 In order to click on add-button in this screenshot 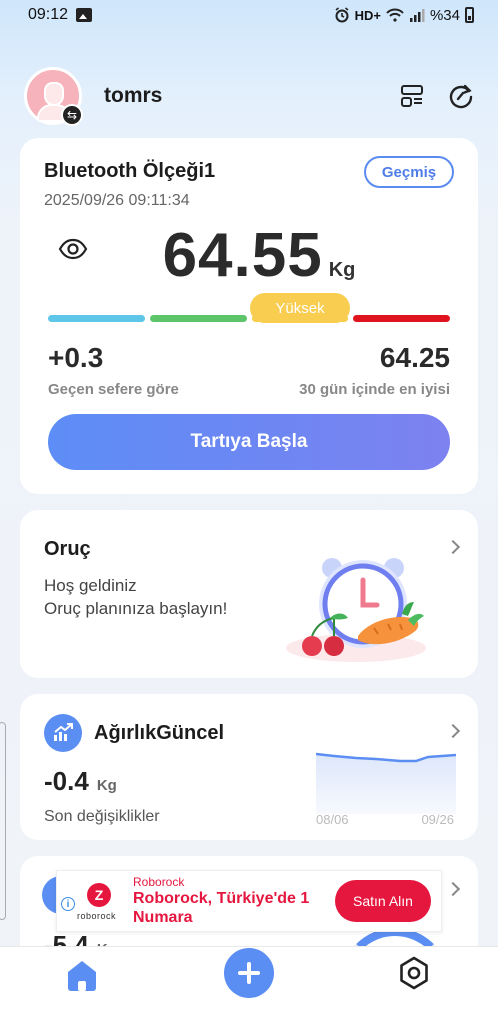, I will do `click(249, 973)`.